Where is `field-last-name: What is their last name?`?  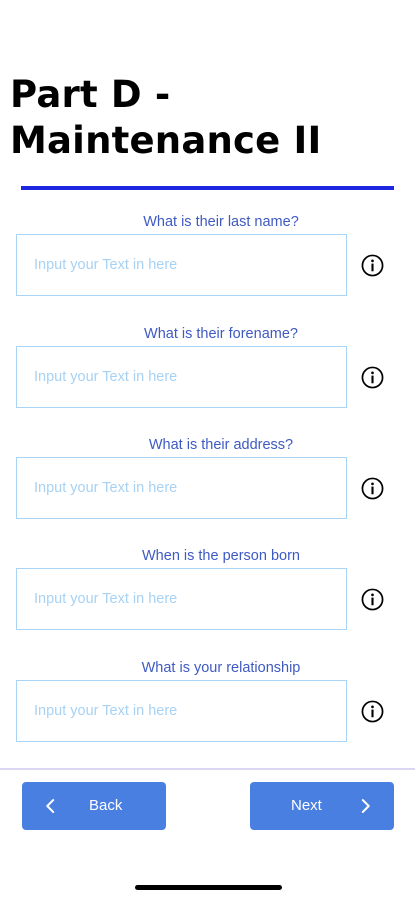 field-last-name: What is their last name? is located at coordinates (207, 263).